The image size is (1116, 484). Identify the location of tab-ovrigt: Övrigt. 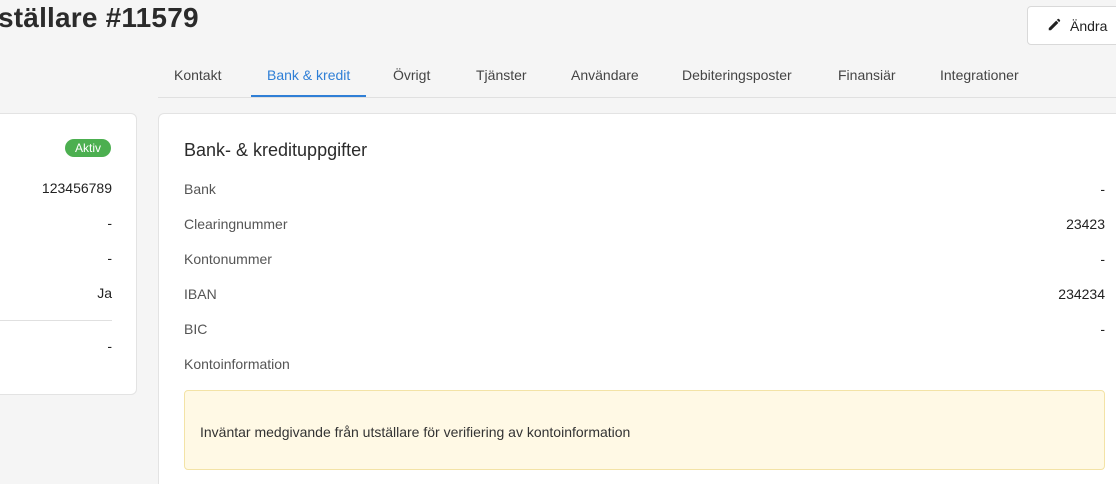
(411, 75).